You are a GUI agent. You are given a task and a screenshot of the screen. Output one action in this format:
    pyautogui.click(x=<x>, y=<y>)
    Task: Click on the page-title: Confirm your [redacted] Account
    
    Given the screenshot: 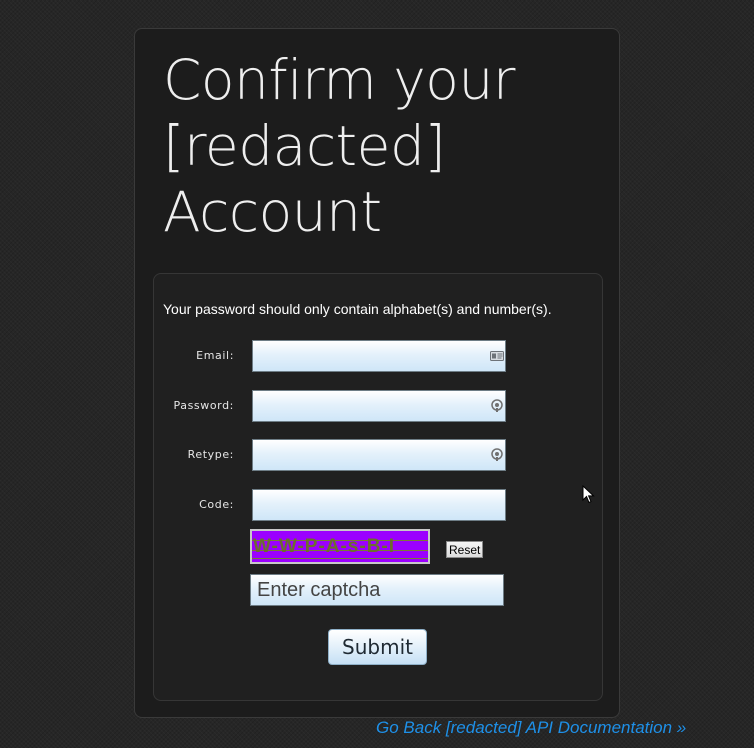 What is the action you would take?
    pyautogui.click(x=339, y=146)
    